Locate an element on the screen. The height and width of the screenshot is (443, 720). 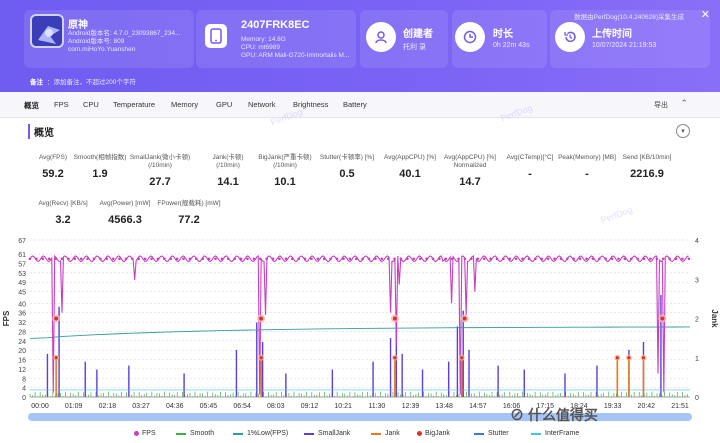
section-title: 概览 is located at coordinates (41, 131).